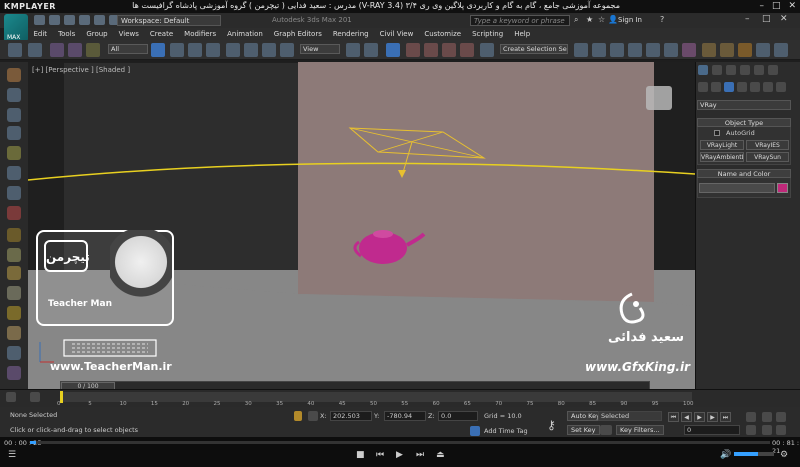 The height and width of the screenshot is (467, 800). Describe the element at coordinates (213, 50) in the screenshot. I see `window-crossing-icon` at that location.